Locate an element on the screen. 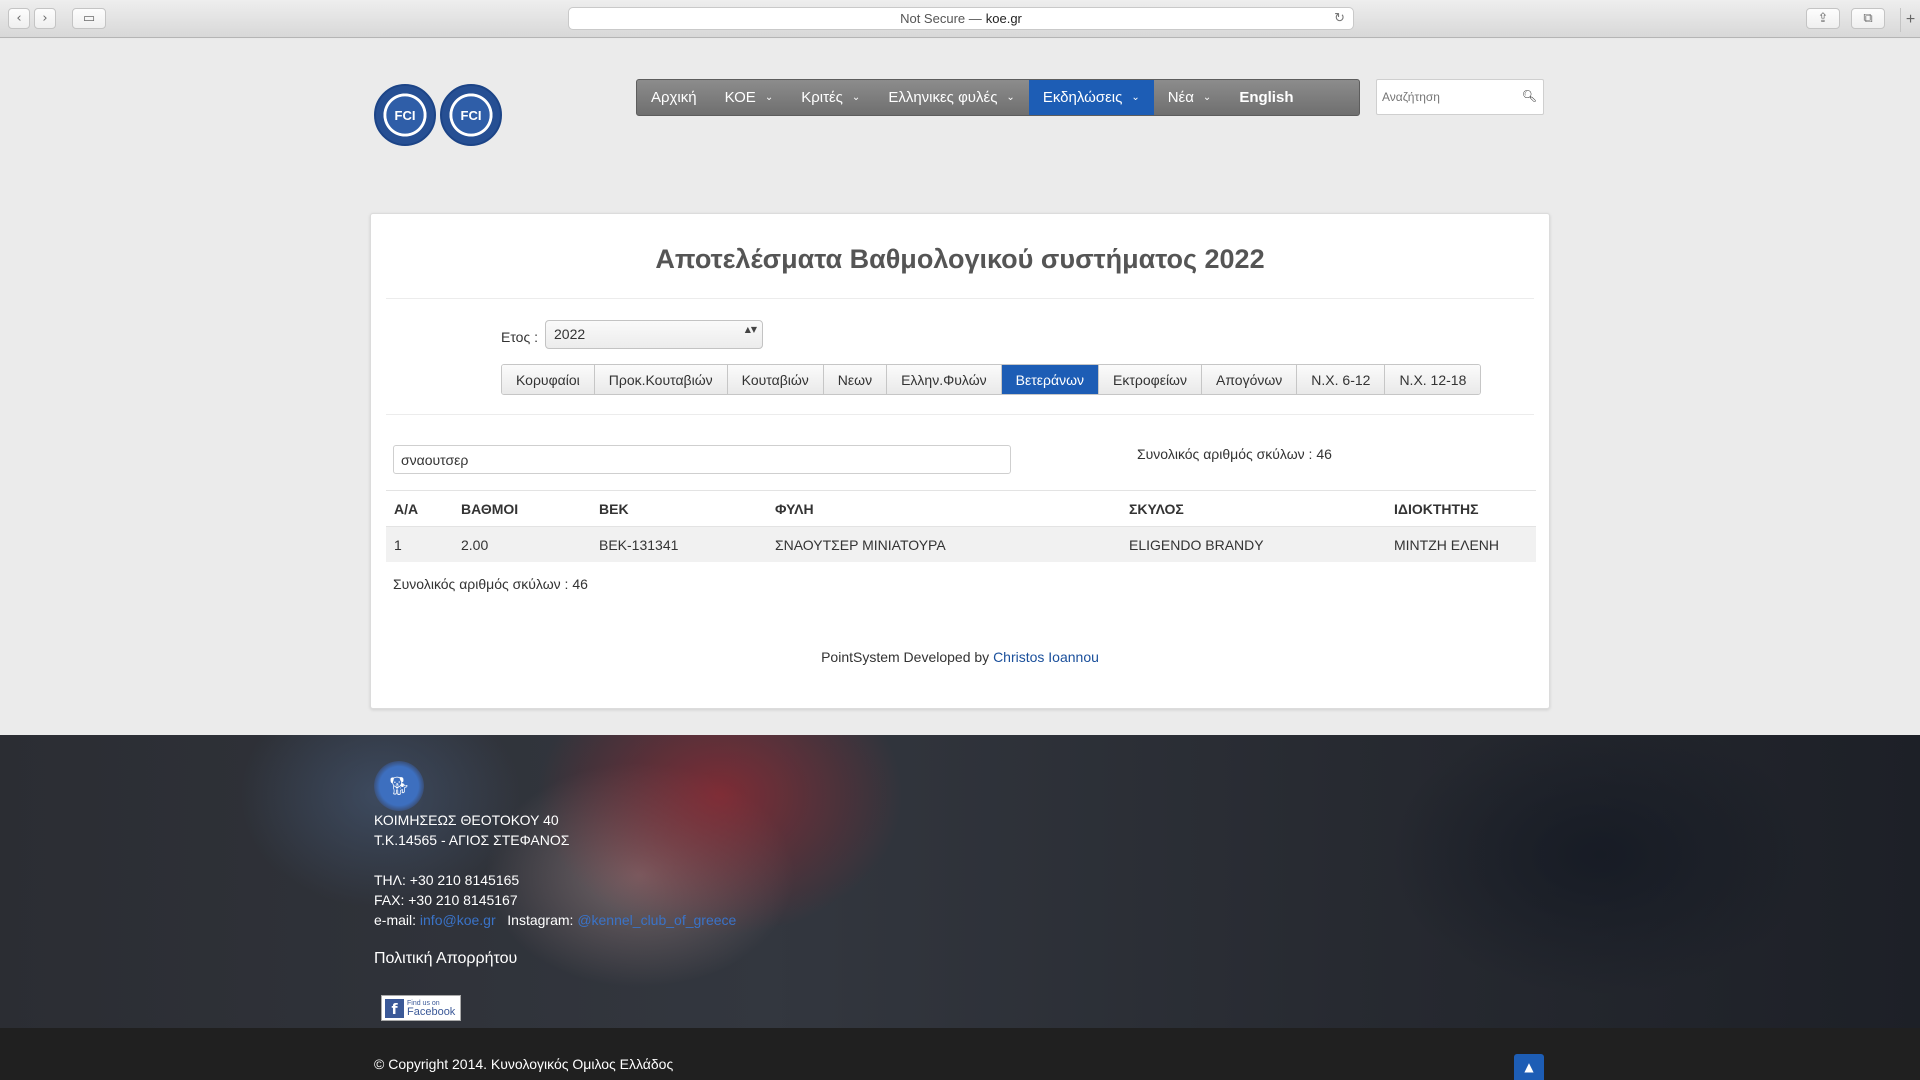 This screenshot has width=1920, height=1080. facebook-badge: f Find us on Facebook is located at coordinates (421, 1008).